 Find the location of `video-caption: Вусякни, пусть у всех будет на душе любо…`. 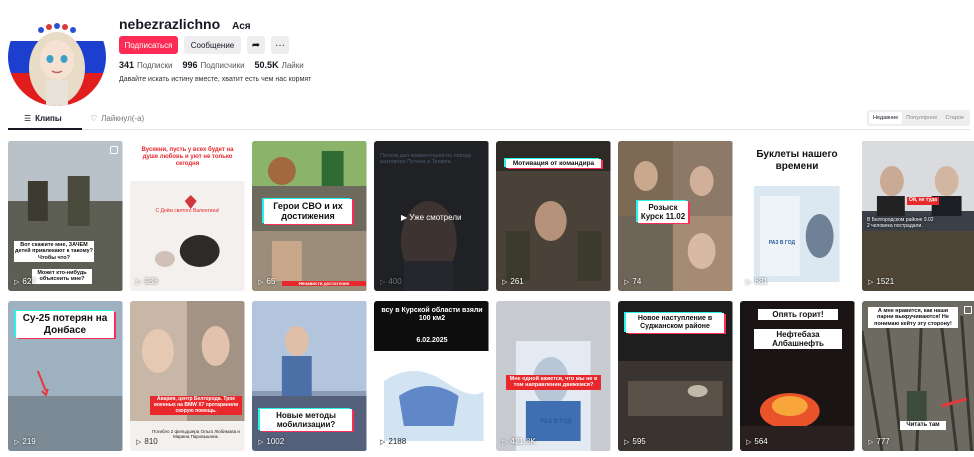

video-caption: Вусякни, пусть у всех будет на душе любо… is located at coordinates (187, 157).